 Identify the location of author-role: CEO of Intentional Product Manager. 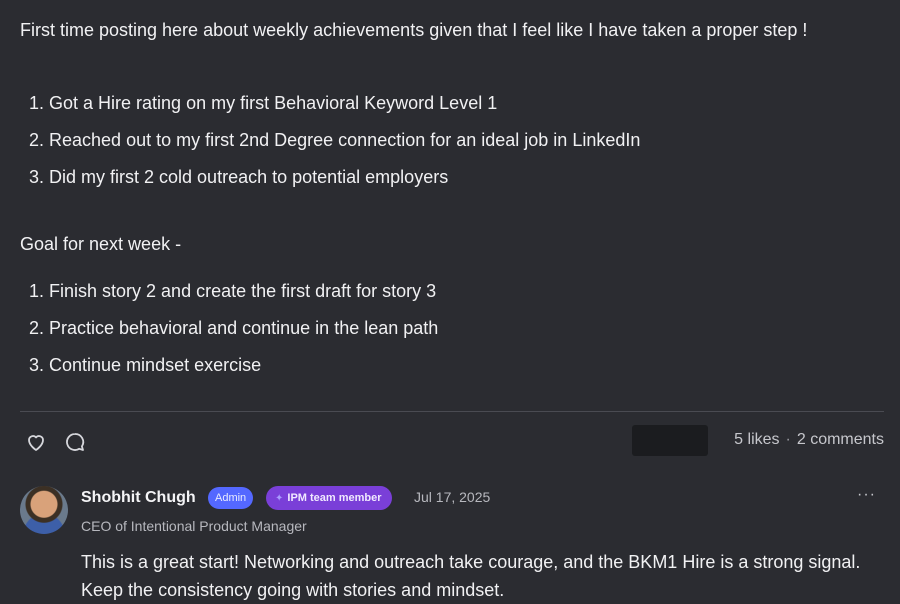
(194, 526).